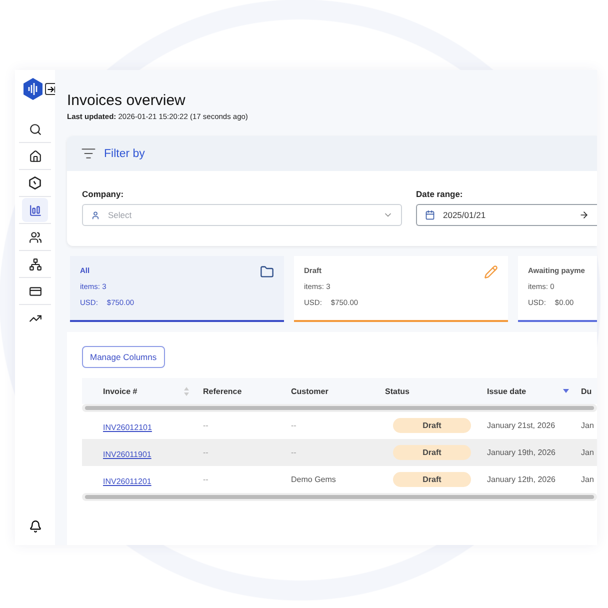 This screenshot has height=608, width=608. I want to click on gauge-icon, so click(35, 183).